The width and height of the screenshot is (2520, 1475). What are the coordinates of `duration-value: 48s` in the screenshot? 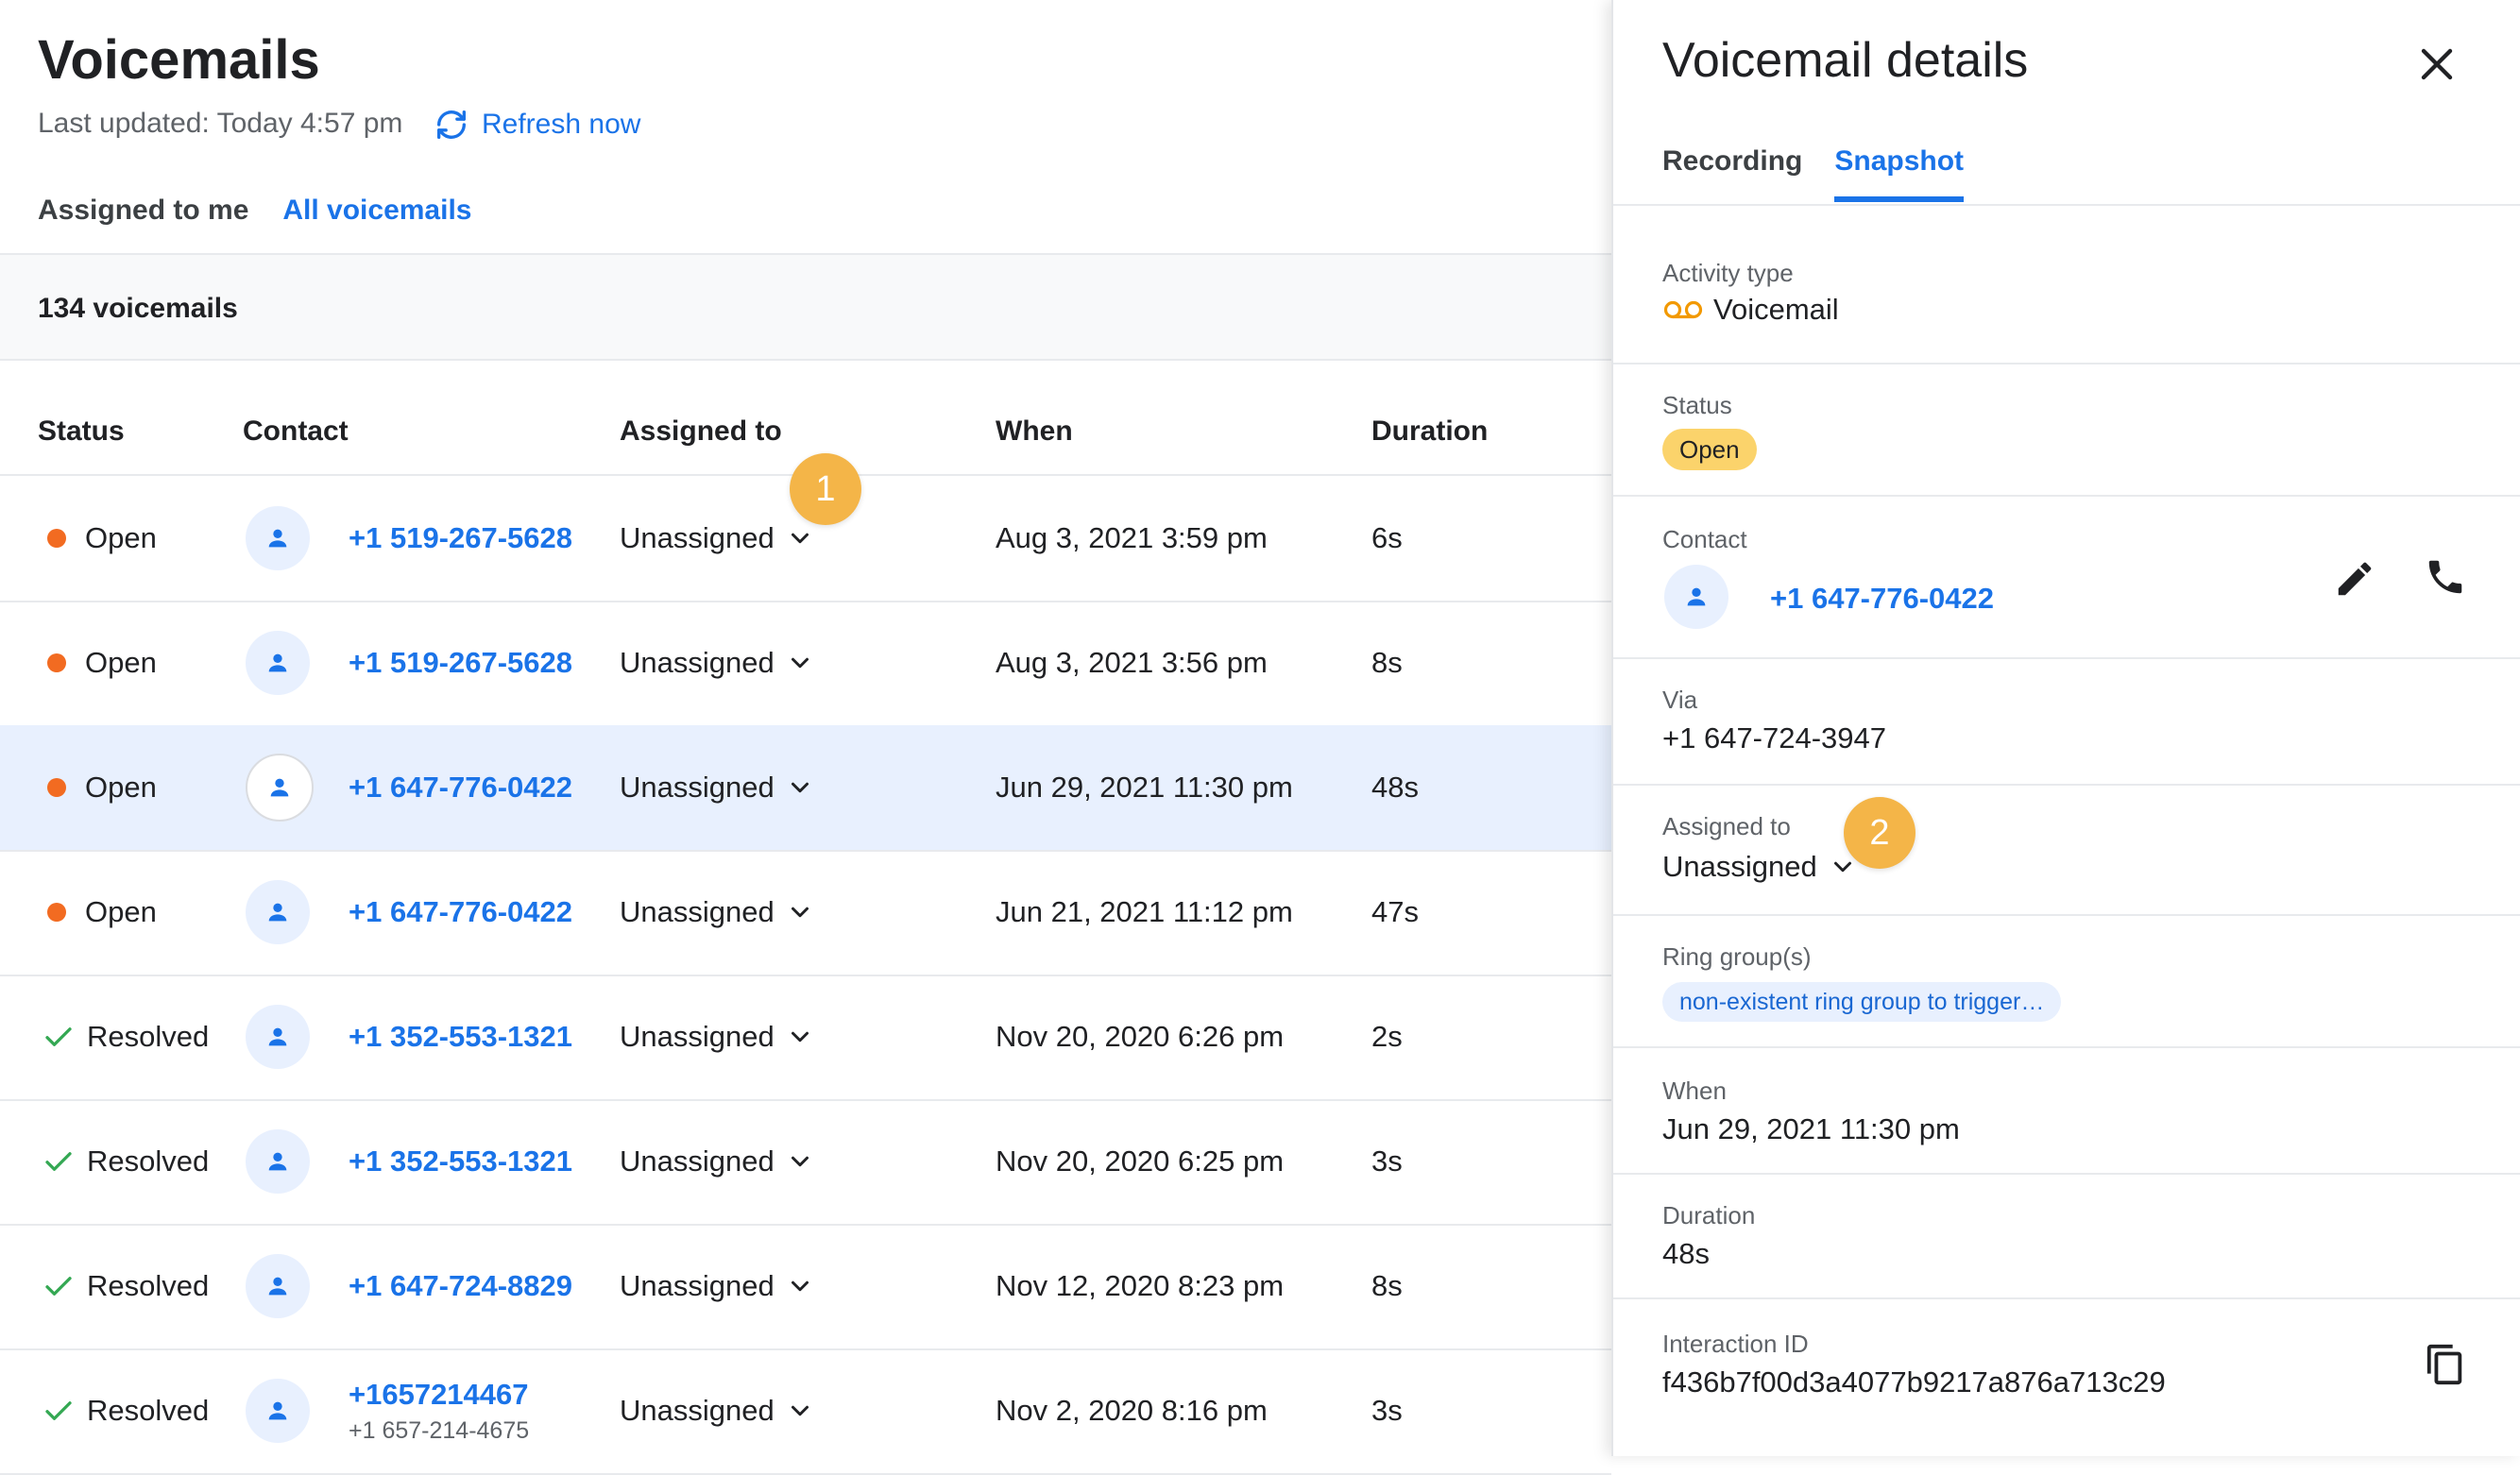 It's located at (1686, 1253).